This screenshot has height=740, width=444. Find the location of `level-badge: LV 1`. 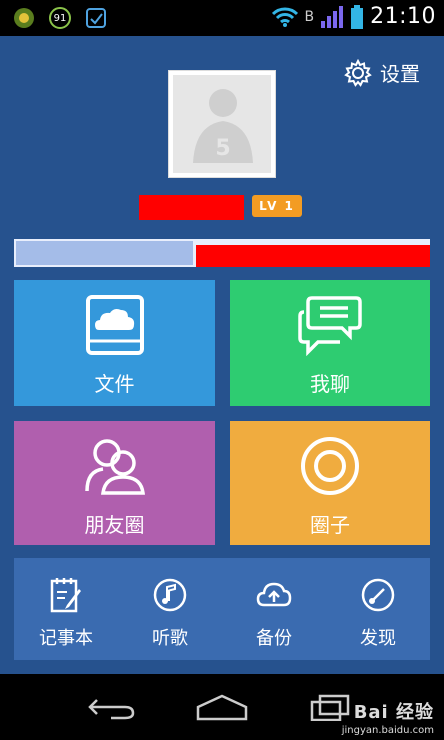

level-badge: LV 1 is located at coordinates (277, 206).